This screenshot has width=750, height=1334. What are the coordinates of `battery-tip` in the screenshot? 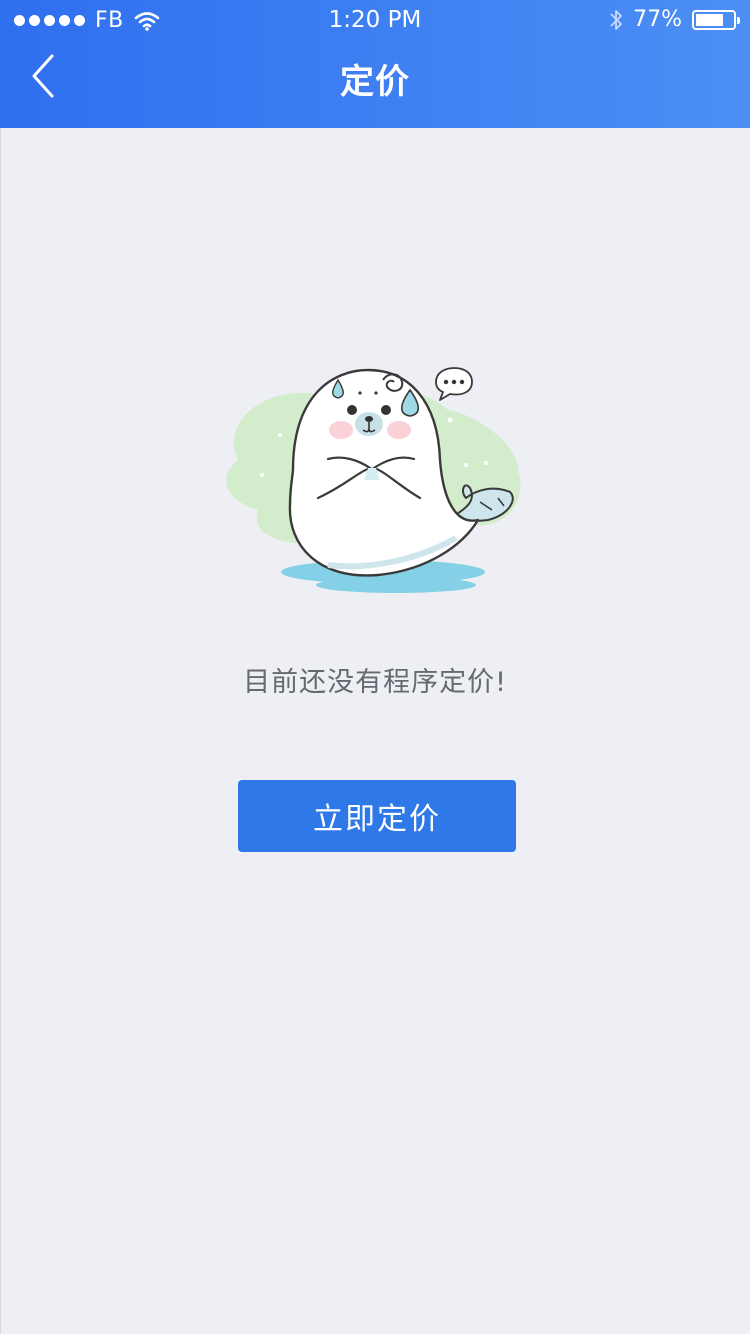 It's located at (738, 20).